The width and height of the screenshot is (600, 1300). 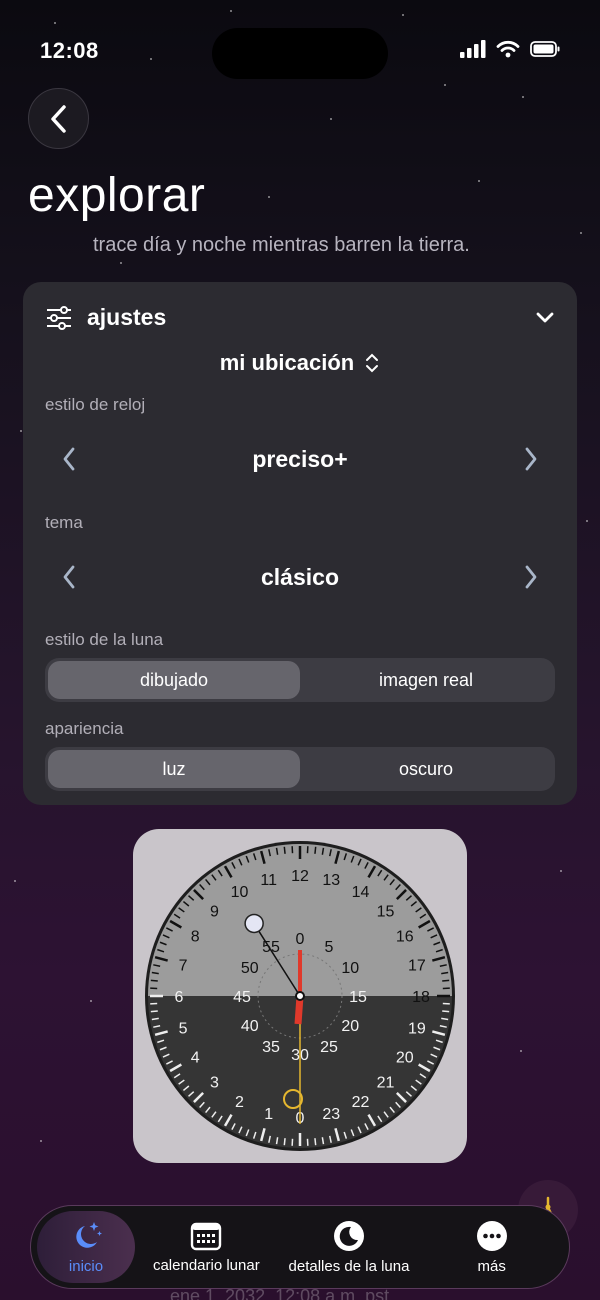 What do you see at coordinates (214, 1083) in the screenshot?
I see `clock-hour-label: 3` at bounding box center [214, 1083].